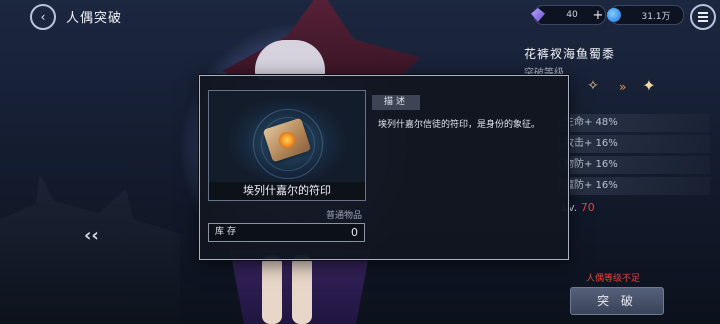 Image resolution: width=720 pixels, height=324 pixels. I want to click on rank-arrow-icon: », so click(623, 87).